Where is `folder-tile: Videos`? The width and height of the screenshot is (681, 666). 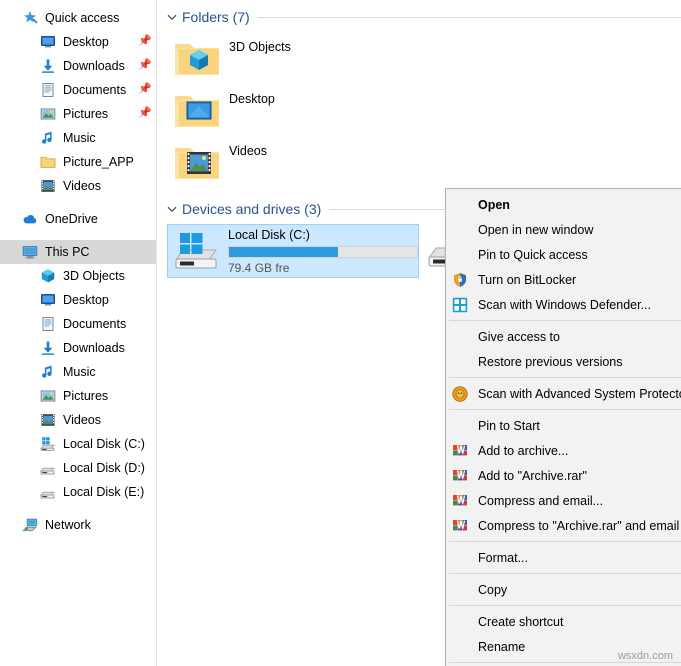 folder-tile: Videos is located at coordinates (301, 162).